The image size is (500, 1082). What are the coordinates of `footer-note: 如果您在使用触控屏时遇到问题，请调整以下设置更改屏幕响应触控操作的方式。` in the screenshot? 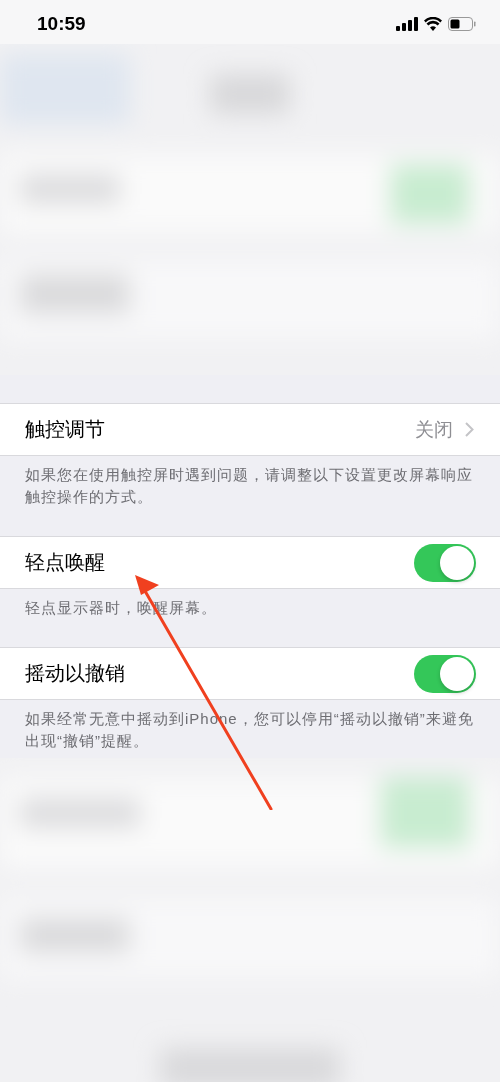 It's located at (249, 486).